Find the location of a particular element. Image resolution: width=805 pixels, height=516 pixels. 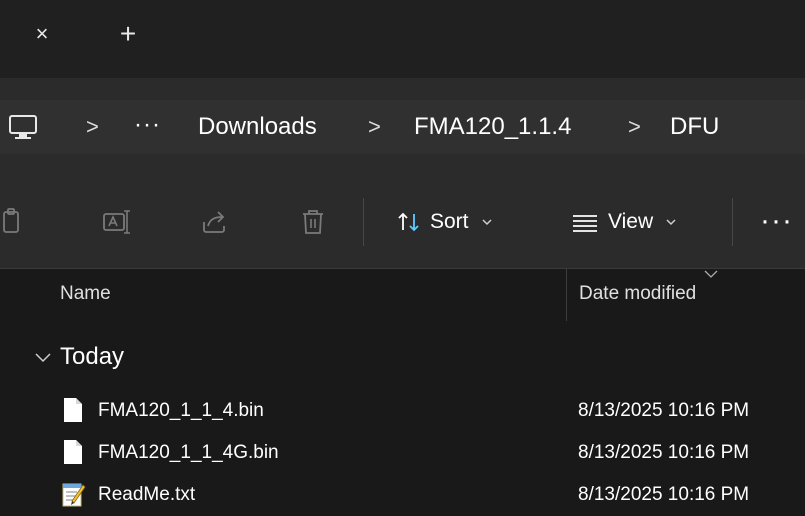

view-label: View is located at coordinates (631, 221).